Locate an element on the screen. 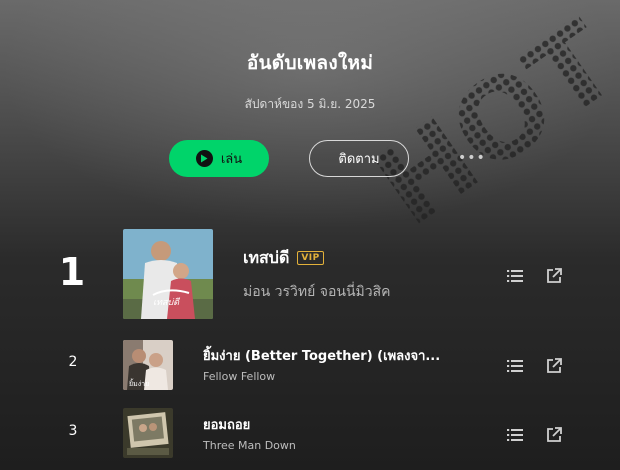 The image size is (620, 470). track-title: เทสบ่ดี VIP is located at coordinates (283, 258).